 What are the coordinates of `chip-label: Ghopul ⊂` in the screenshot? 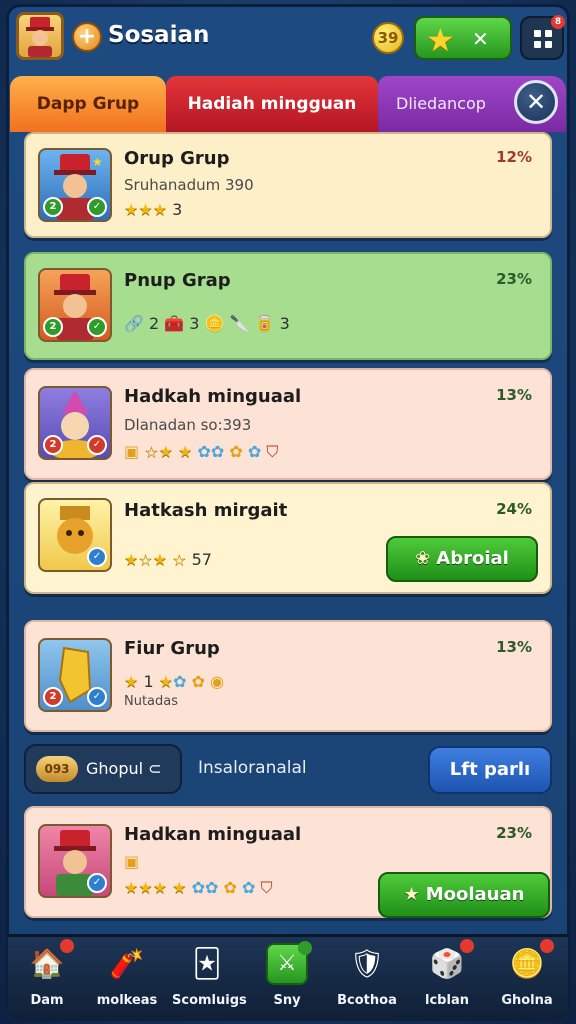 It's located at (124, 768).